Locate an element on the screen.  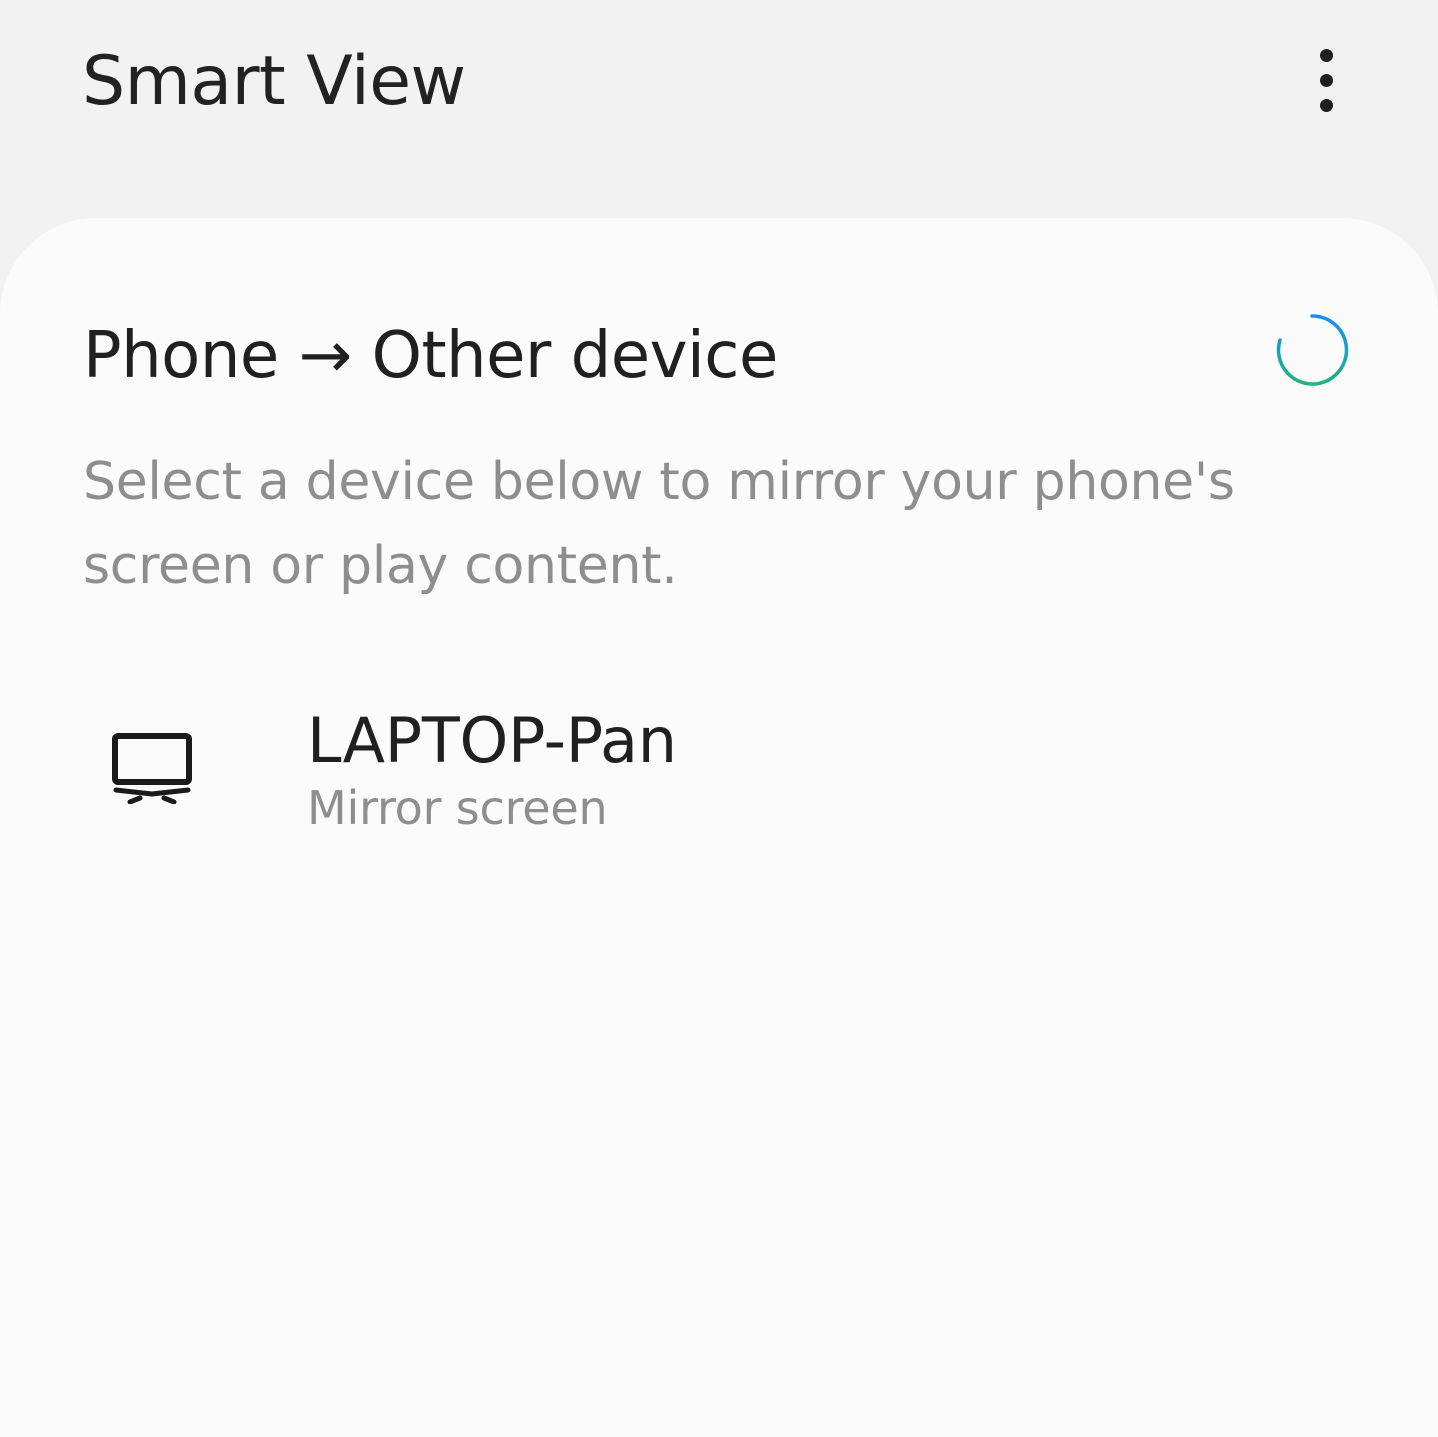
device-name: LAPTOP-Pan is located at coordinates (492, 740).